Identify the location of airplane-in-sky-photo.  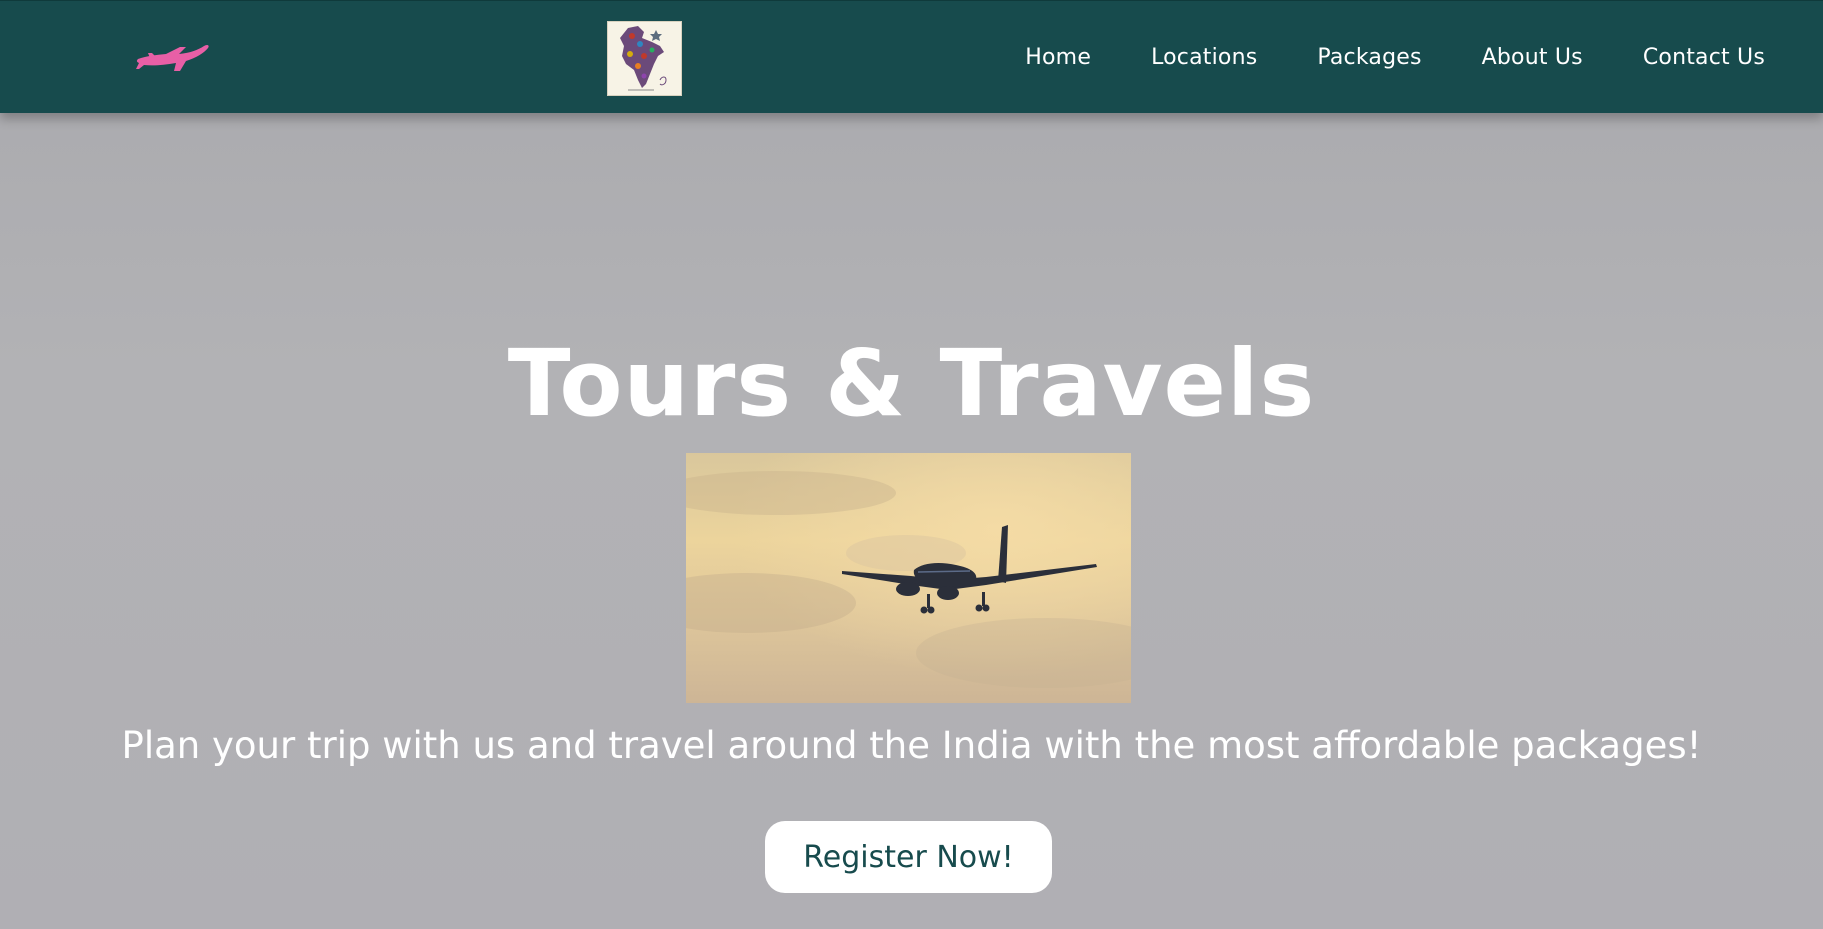
(908, 578).